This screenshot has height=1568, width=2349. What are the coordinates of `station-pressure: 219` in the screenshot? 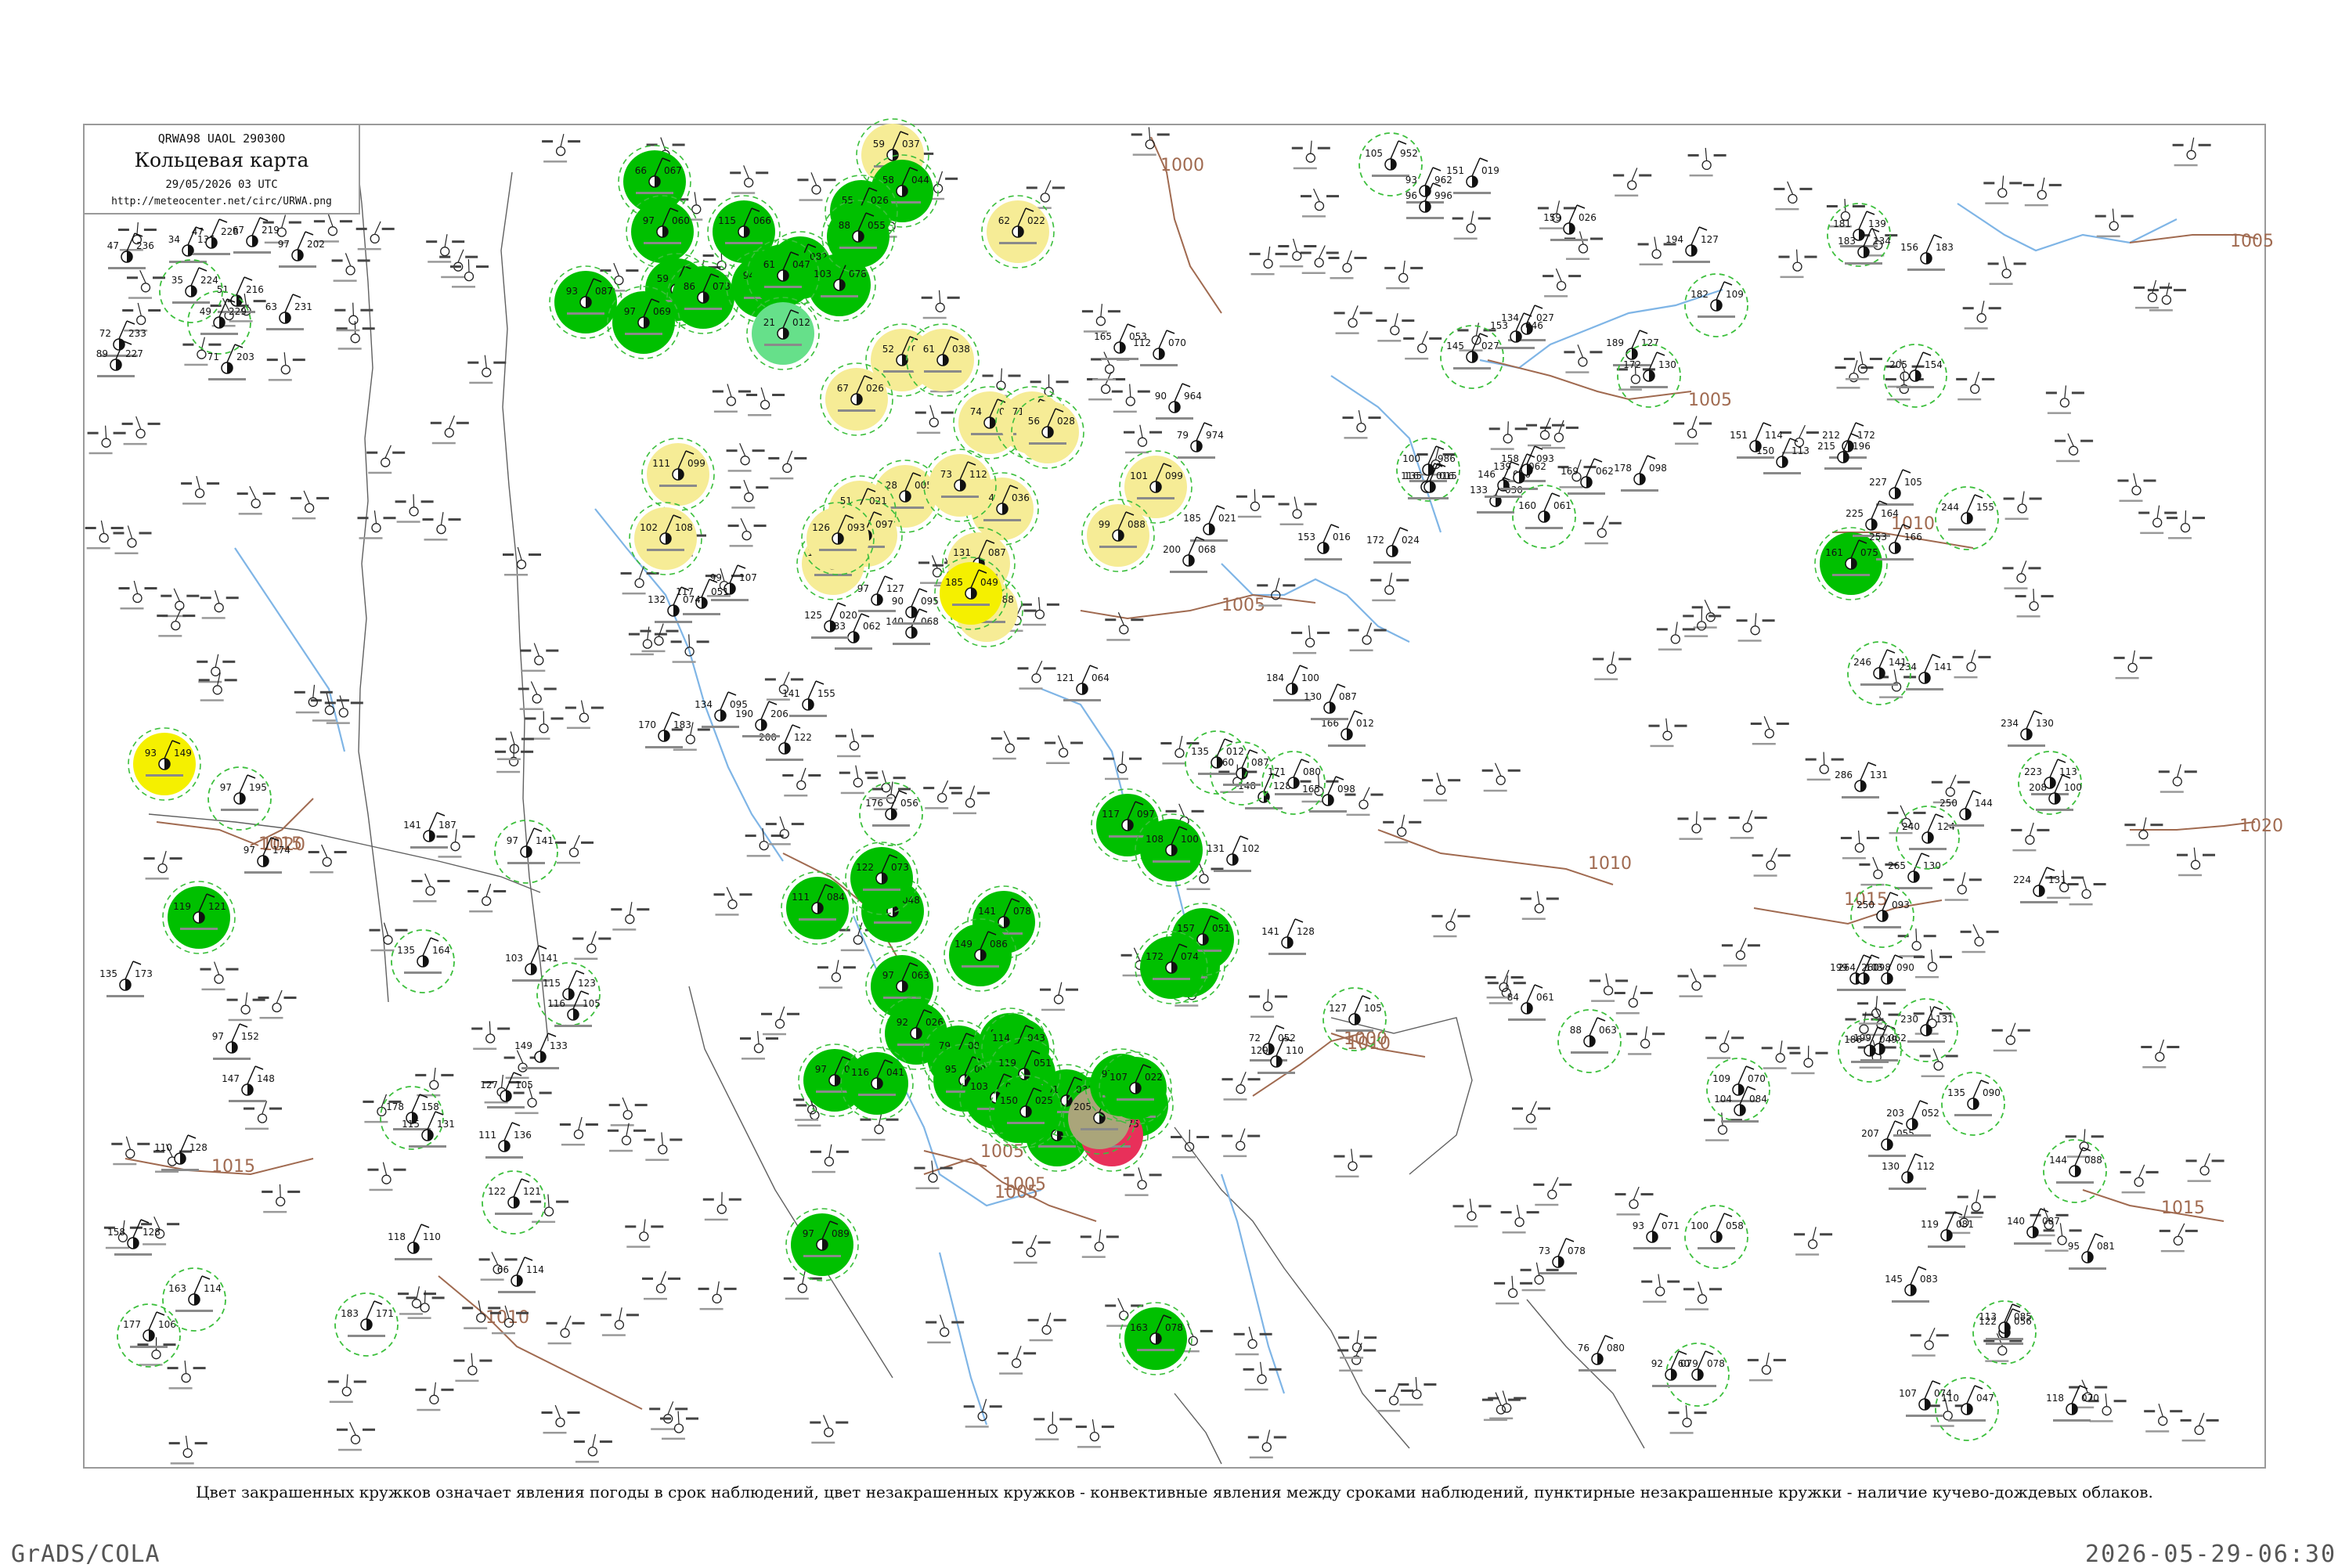 It's located at (271, 230).